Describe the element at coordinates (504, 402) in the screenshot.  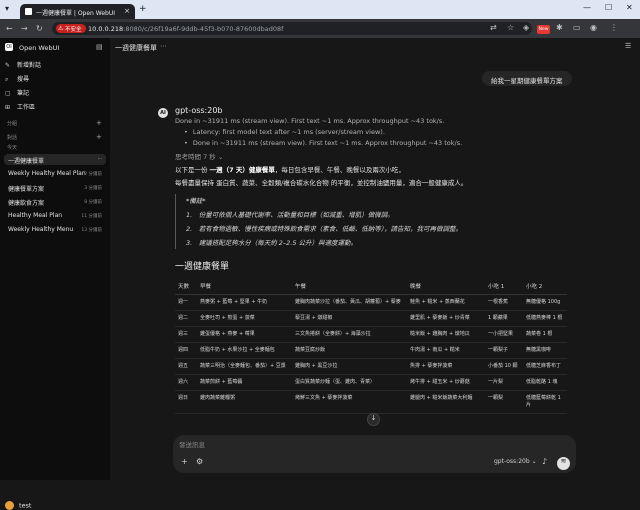
I see `table-cell: 一顆梨` at that location.